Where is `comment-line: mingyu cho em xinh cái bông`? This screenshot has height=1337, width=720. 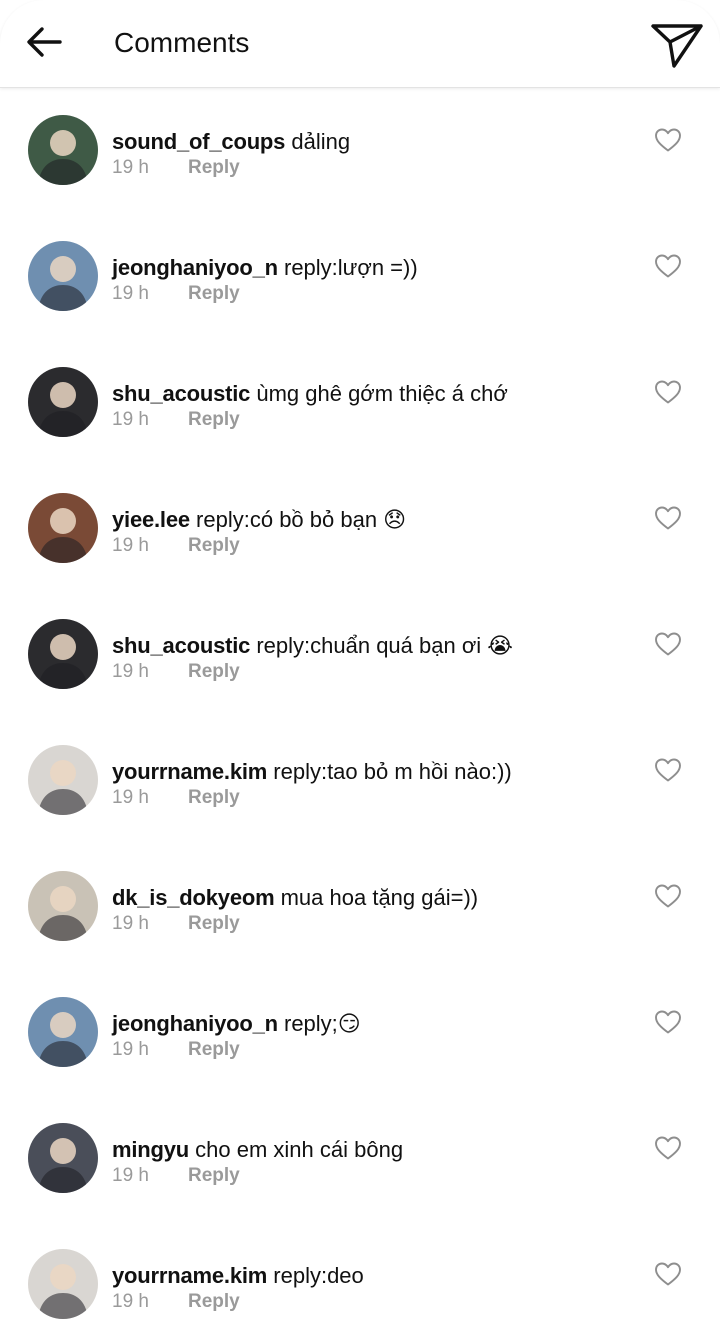
comment-line: mingyu cho em xinh cái bông is located at coordinates (372, 1150).